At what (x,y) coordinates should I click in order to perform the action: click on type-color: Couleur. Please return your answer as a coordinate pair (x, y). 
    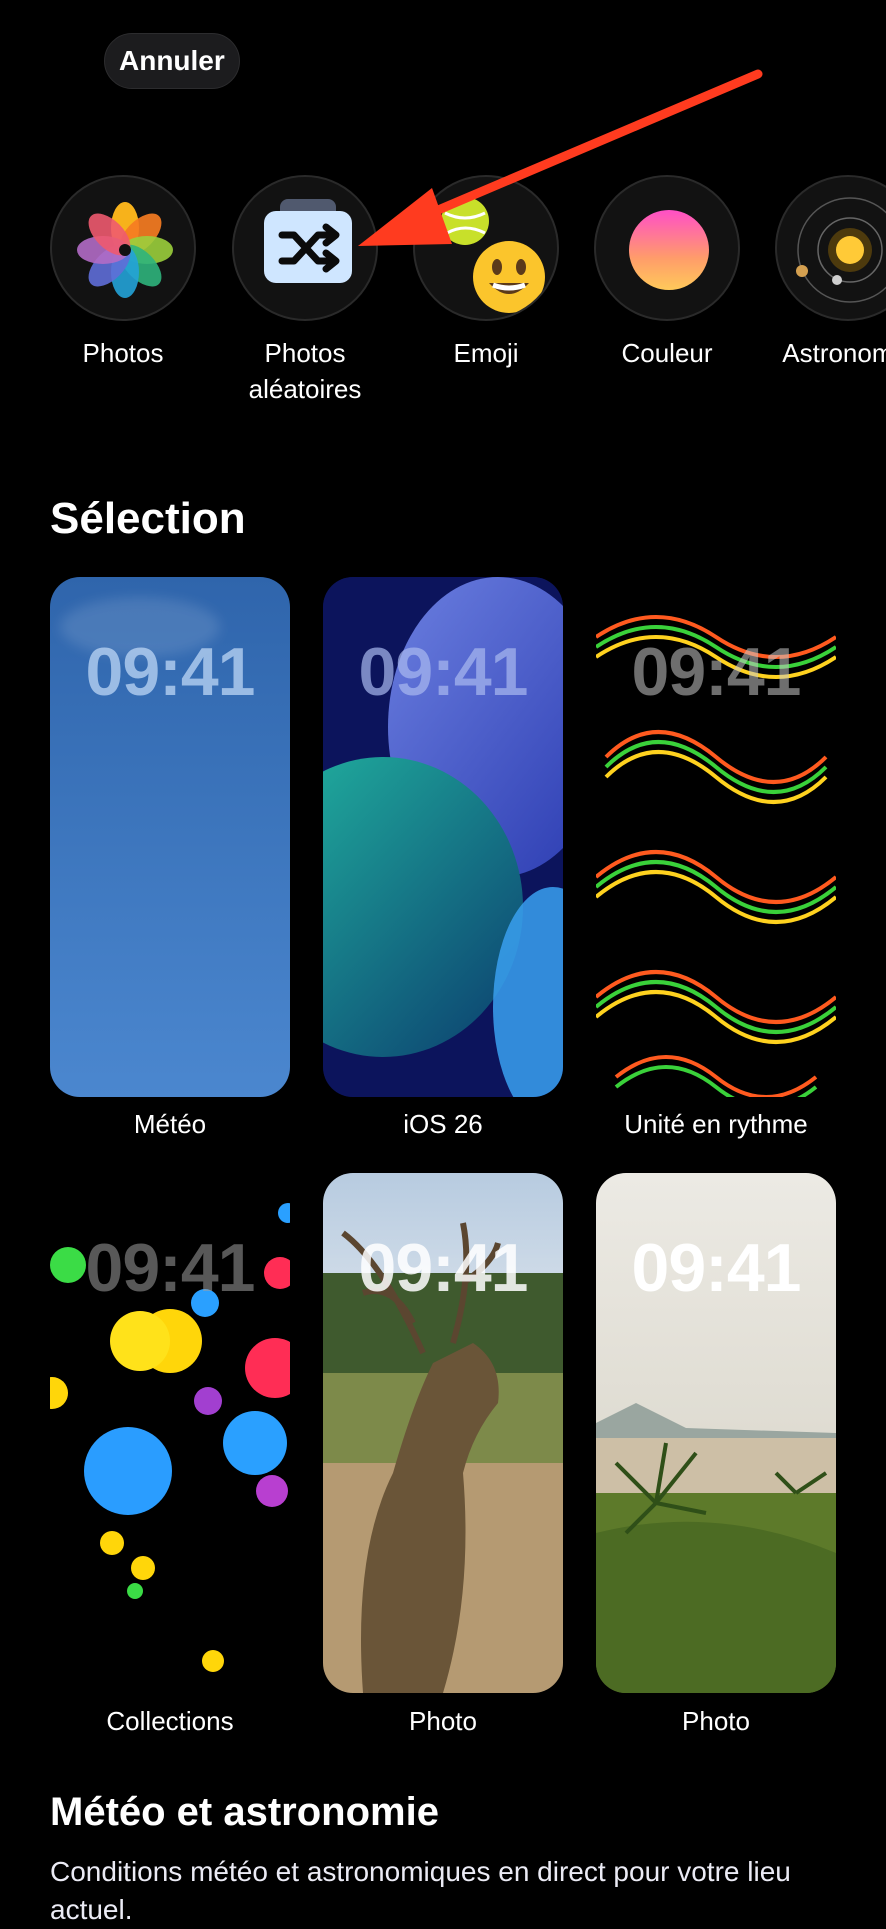
    Looking at the image, I should click on (667, 273).